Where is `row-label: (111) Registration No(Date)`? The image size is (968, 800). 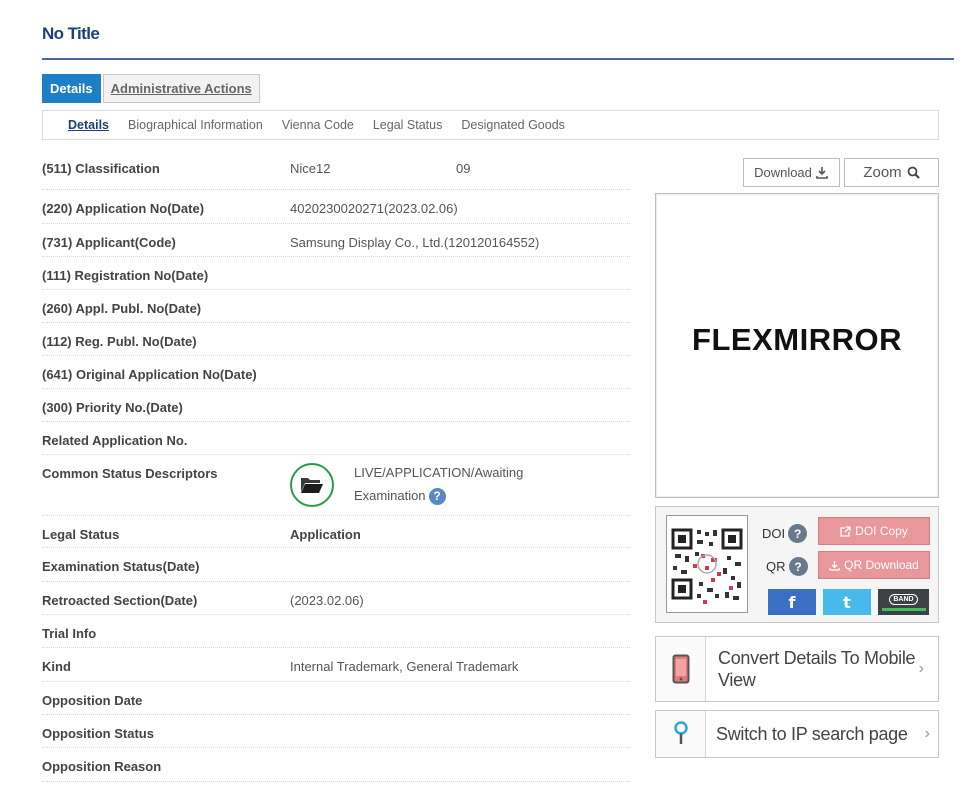 row-label: (111) Registration No(Date) is located at coordinates (125, 275).